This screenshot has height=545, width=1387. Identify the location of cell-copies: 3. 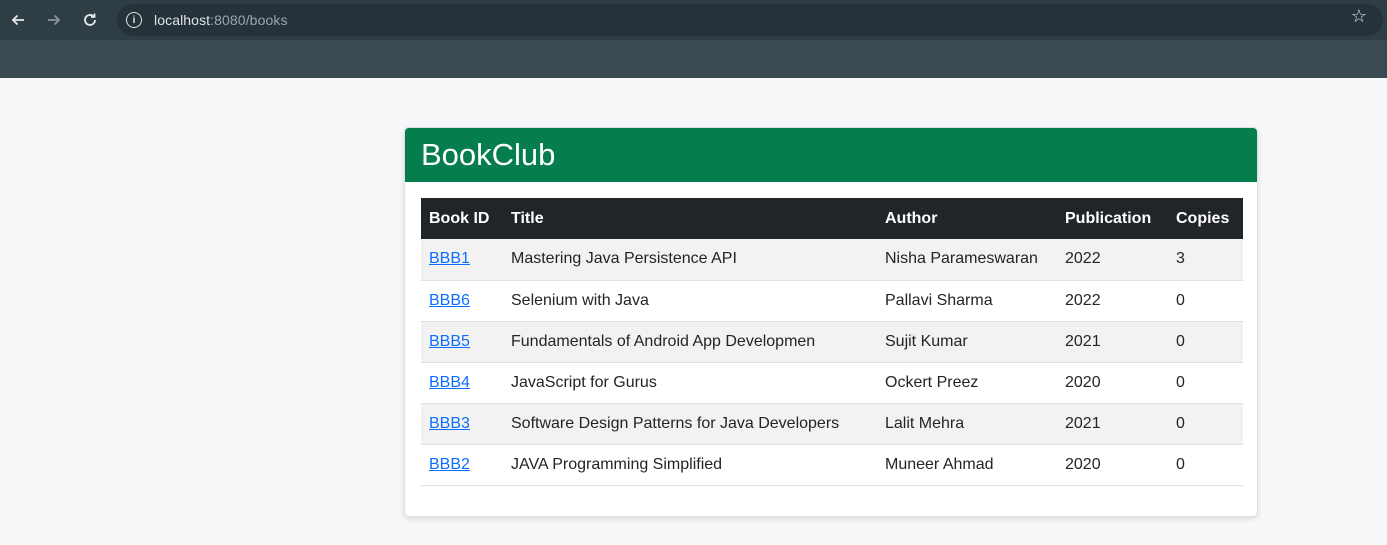
(1205, 260).